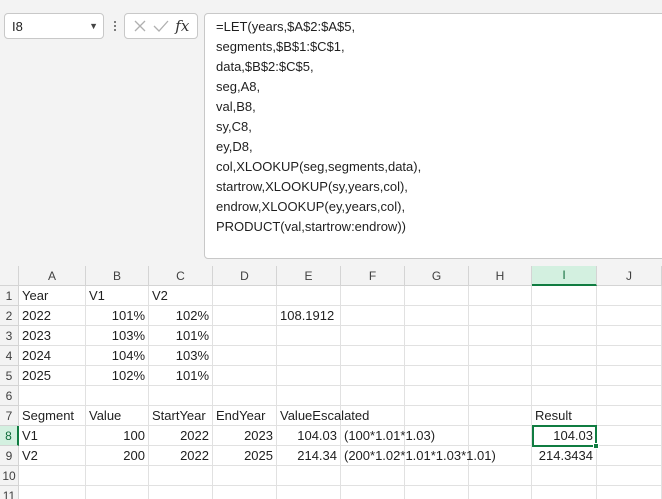 The image size is (662, 499). I want to click on column-header-f: F, so click(373, 276).